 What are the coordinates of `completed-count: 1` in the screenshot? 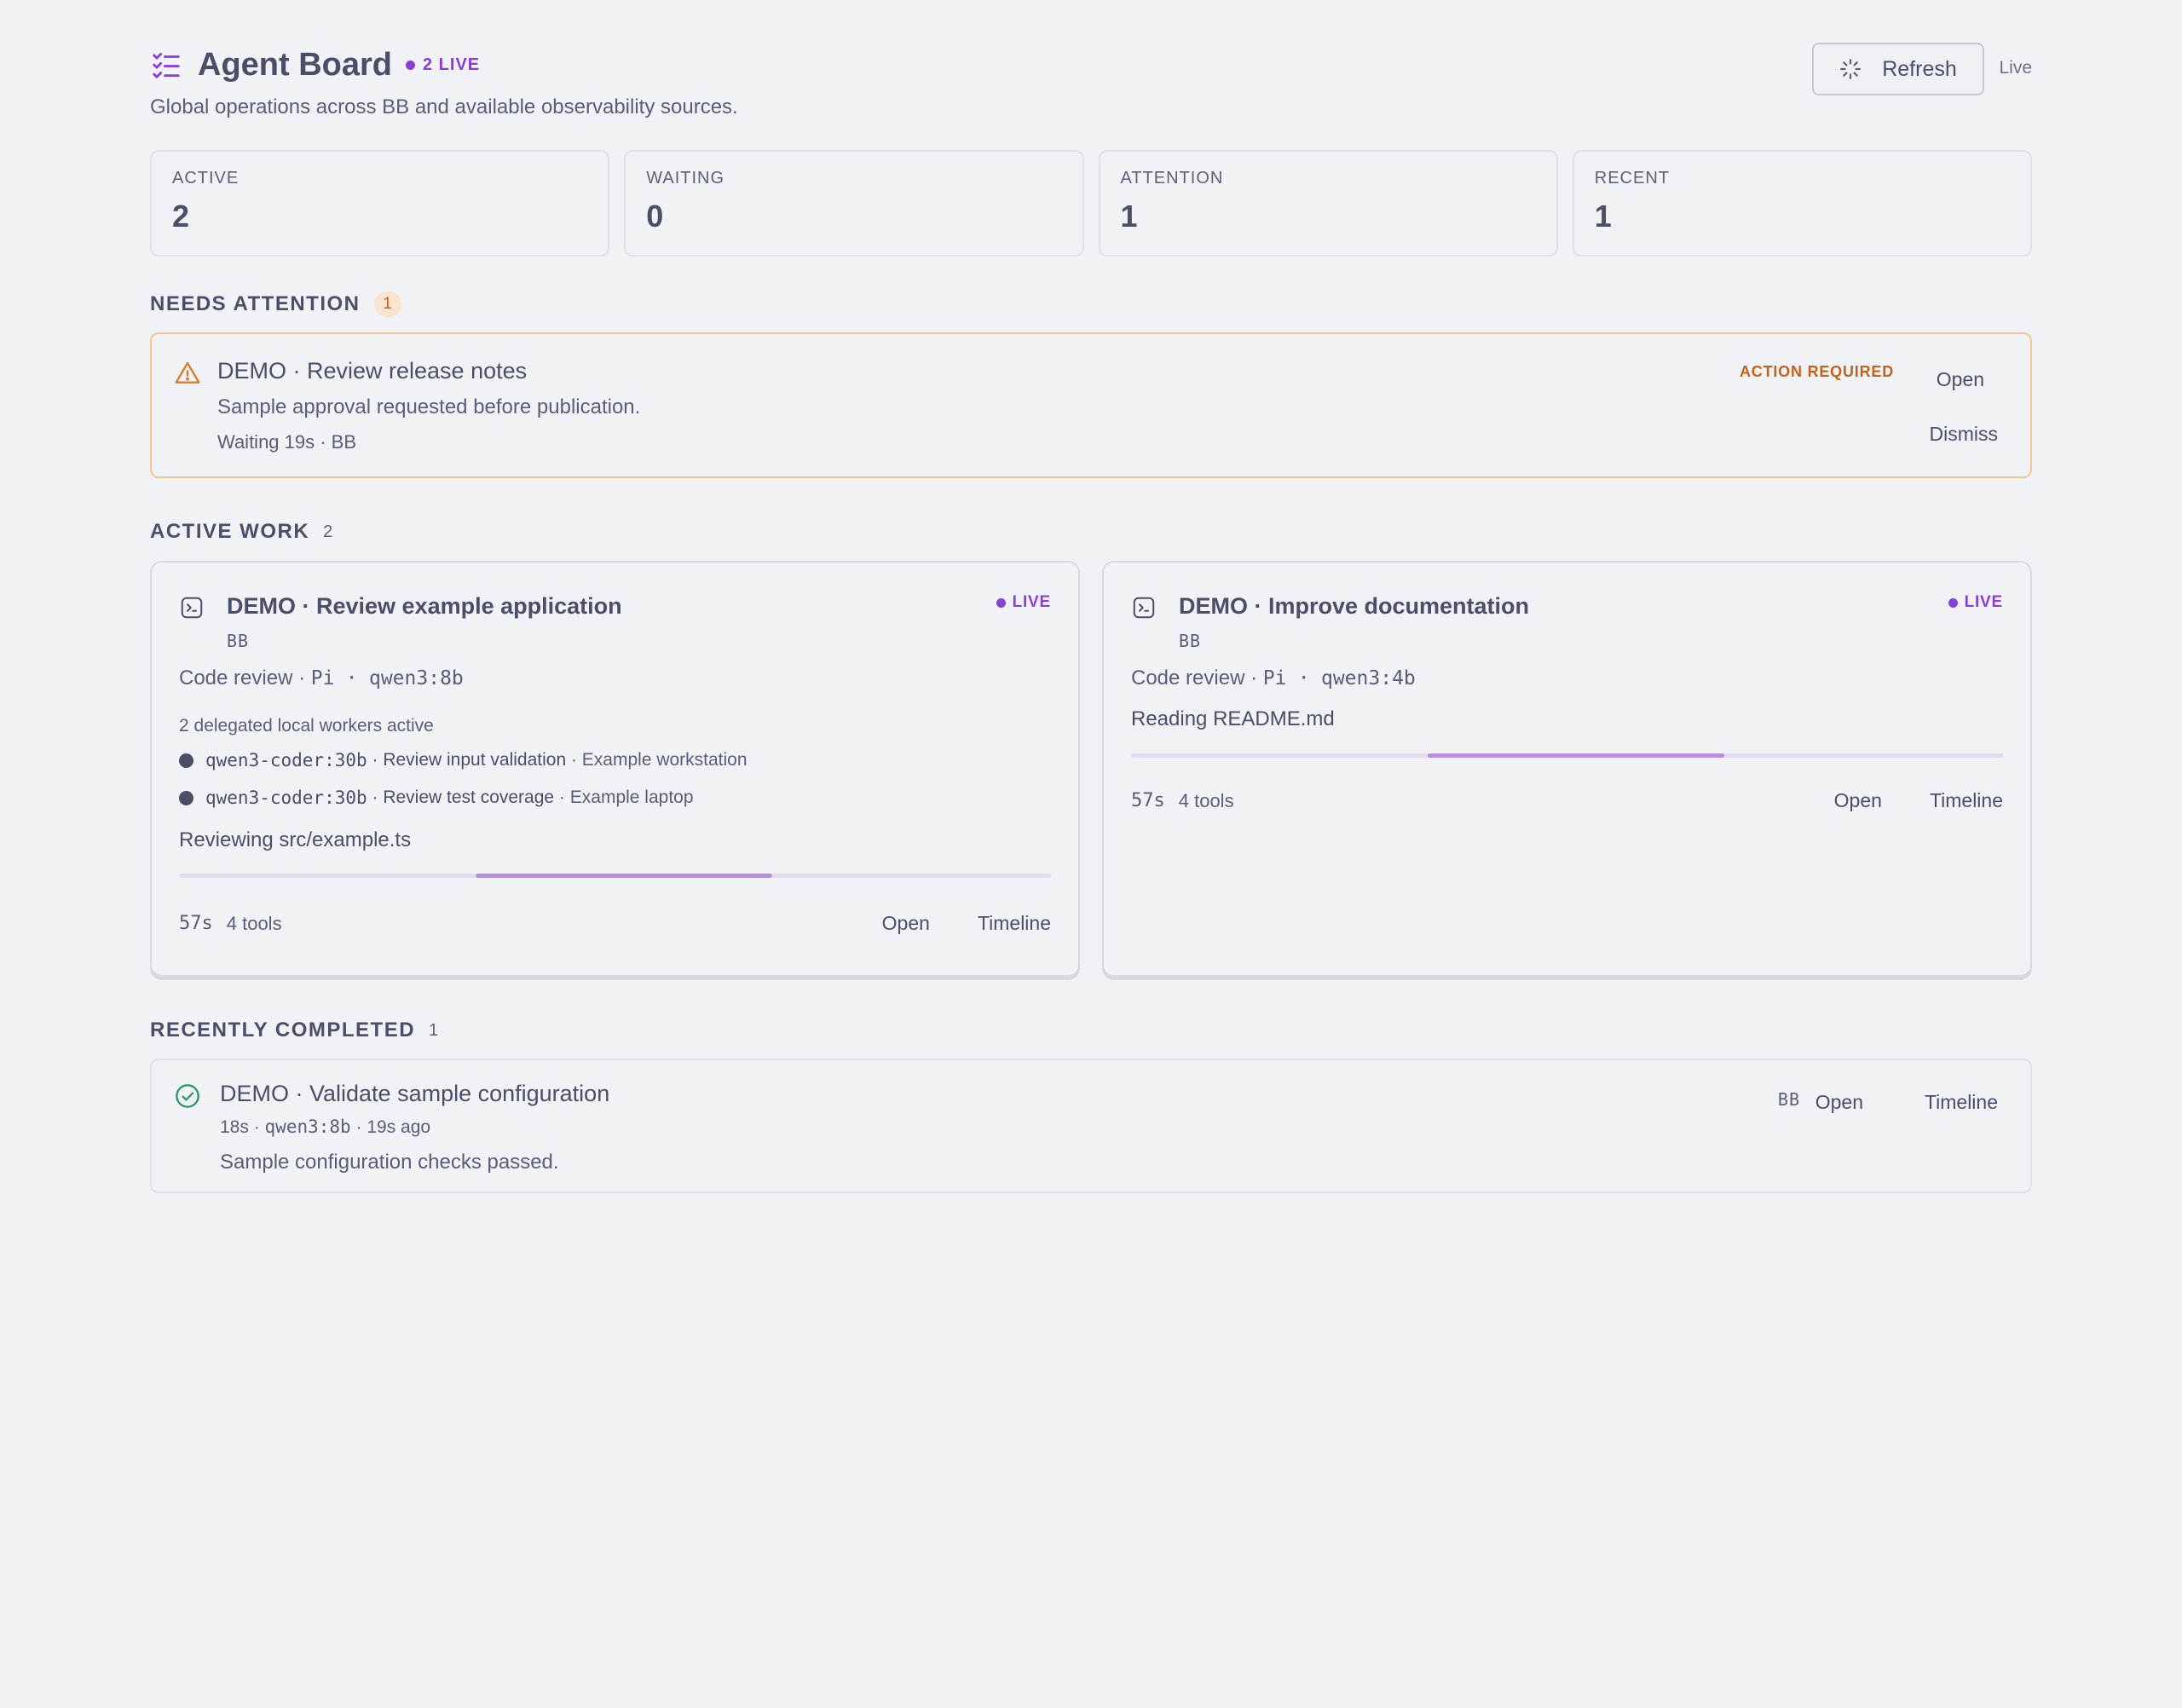 It's located at (434, 1030).